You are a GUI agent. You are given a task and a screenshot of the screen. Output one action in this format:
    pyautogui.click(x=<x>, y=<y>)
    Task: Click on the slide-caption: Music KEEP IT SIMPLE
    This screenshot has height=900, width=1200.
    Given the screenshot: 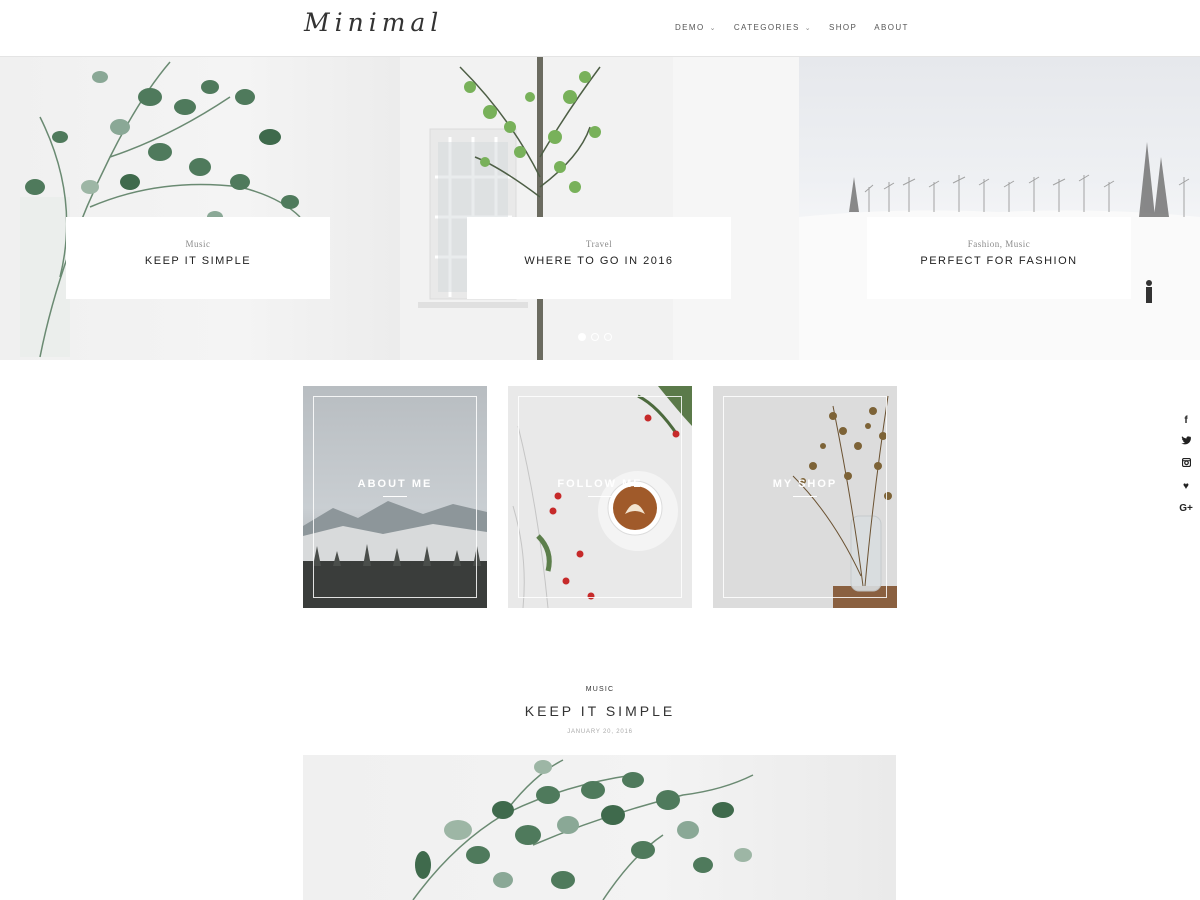 What is the action you would take?
    pyautogui.click(x=198, y=258)
    